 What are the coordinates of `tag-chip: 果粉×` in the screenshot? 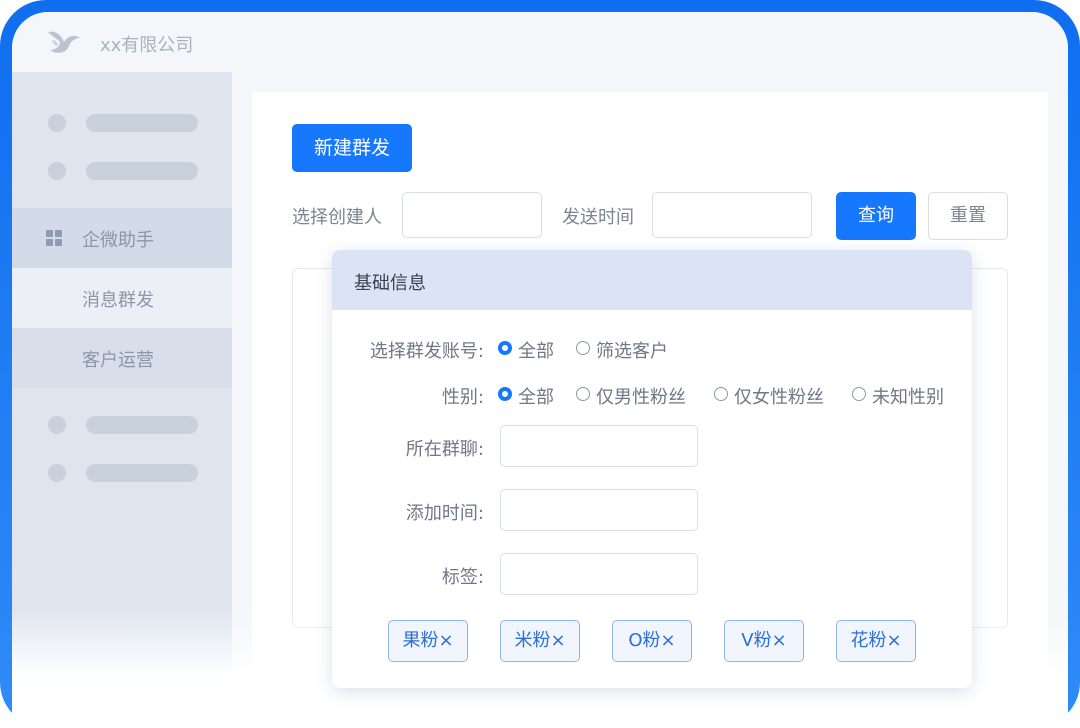 It's located at (428, 641).